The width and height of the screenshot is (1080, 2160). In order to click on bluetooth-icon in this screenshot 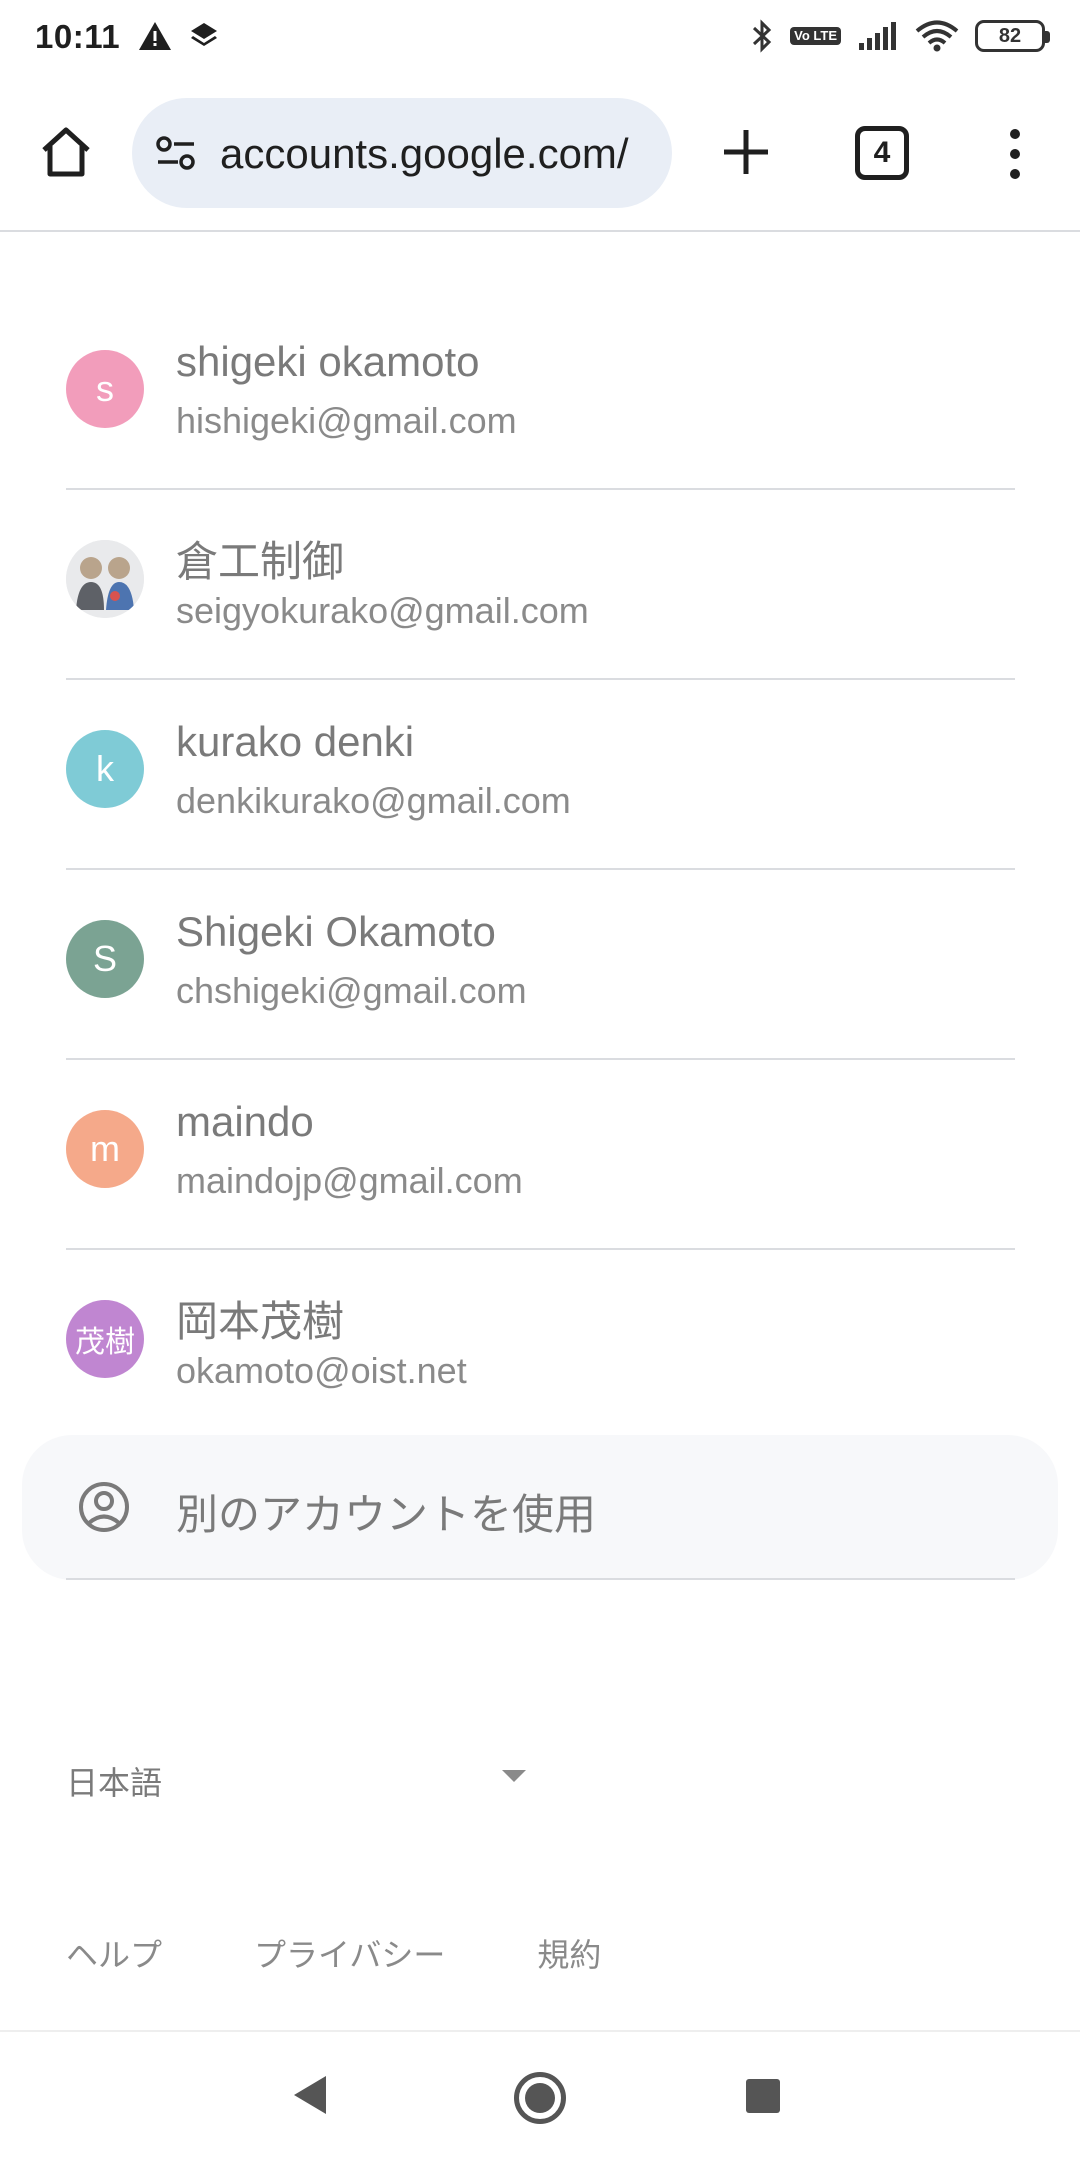, I will do `click(762, 36)`.